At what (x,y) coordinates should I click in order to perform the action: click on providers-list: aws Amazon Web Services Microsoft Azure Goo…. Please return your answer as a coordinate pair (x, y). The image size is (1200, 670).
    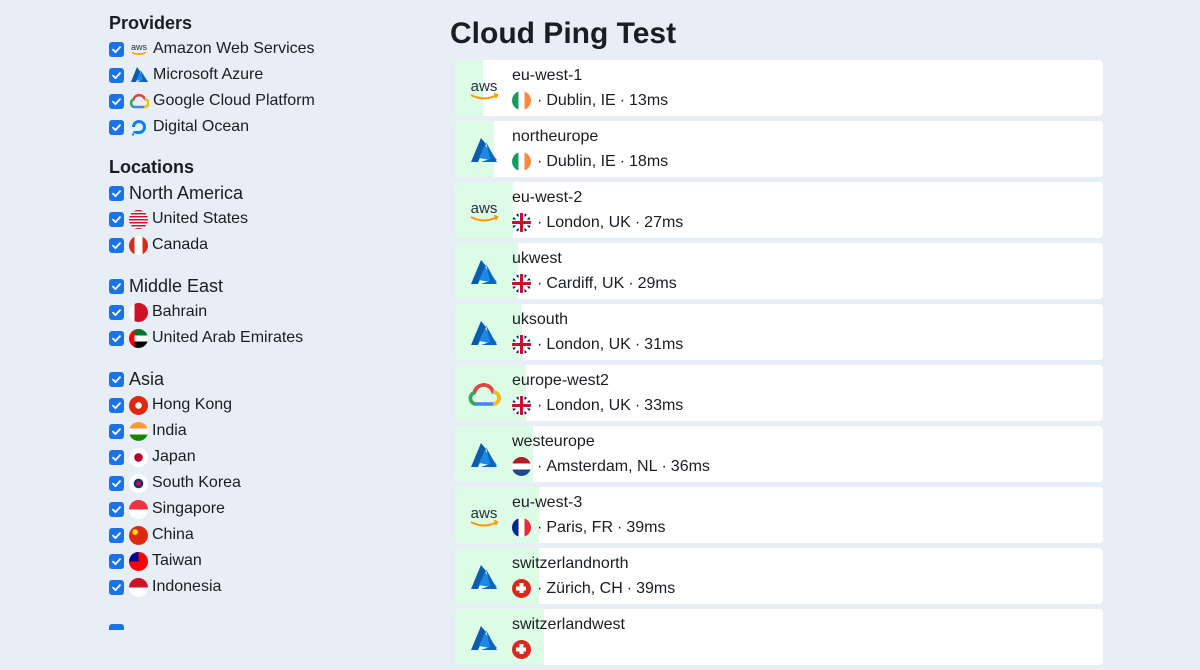
    Looking at the image, I should click on (269, 88).